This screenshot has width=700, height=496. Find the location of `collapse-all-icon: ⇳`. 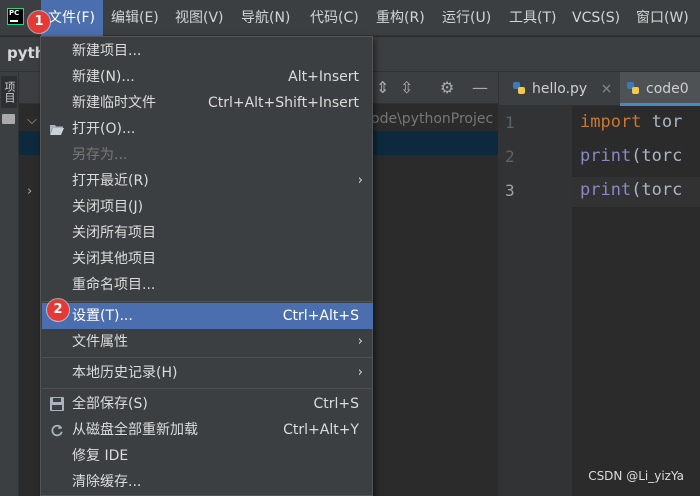

collapse-all-icon: ⇳ is located at coordinates (406, 88).